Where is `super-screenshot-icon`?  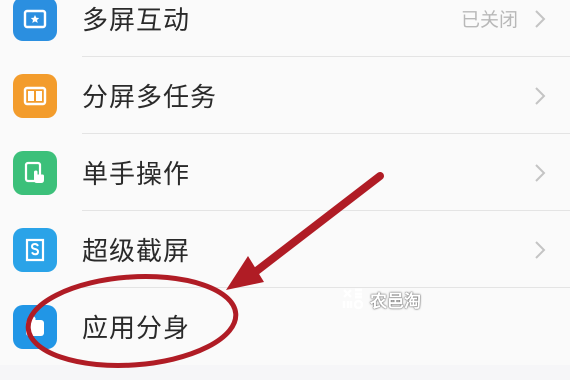 super-screenshot-icon is located at coordinates (35, 249).